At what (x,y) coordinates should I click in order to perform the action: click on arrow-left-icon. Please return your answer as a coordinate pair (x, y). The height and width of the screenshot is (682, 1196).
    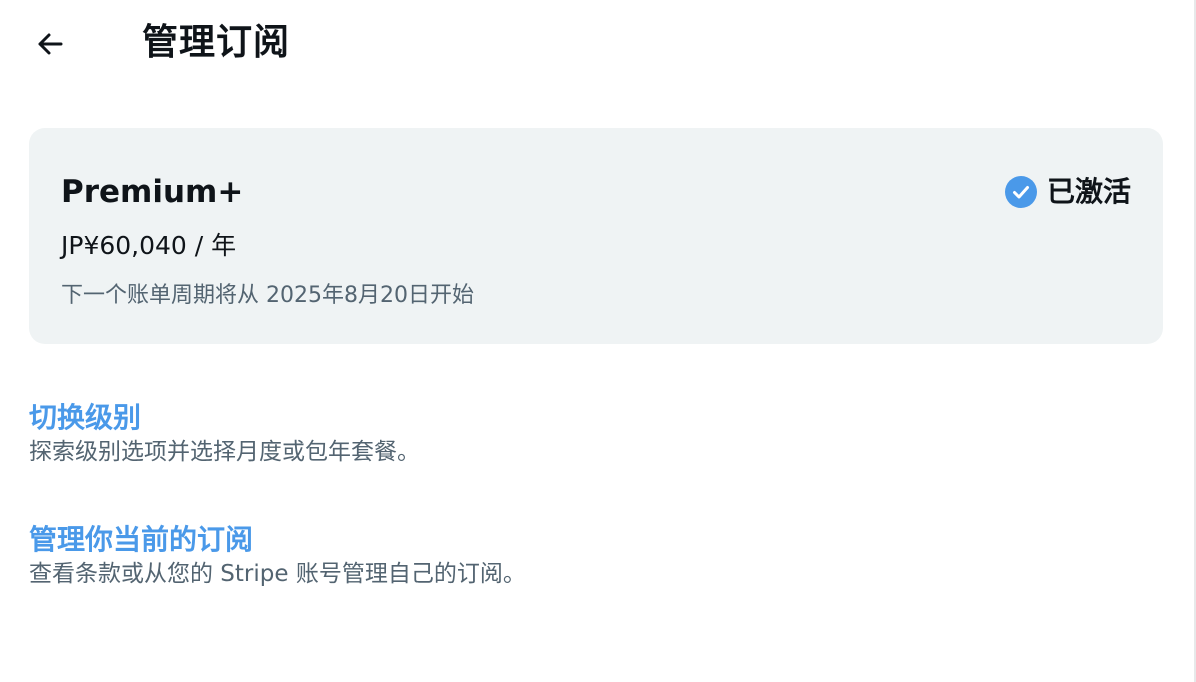
    Looking at the image, I should click on (50, 44).